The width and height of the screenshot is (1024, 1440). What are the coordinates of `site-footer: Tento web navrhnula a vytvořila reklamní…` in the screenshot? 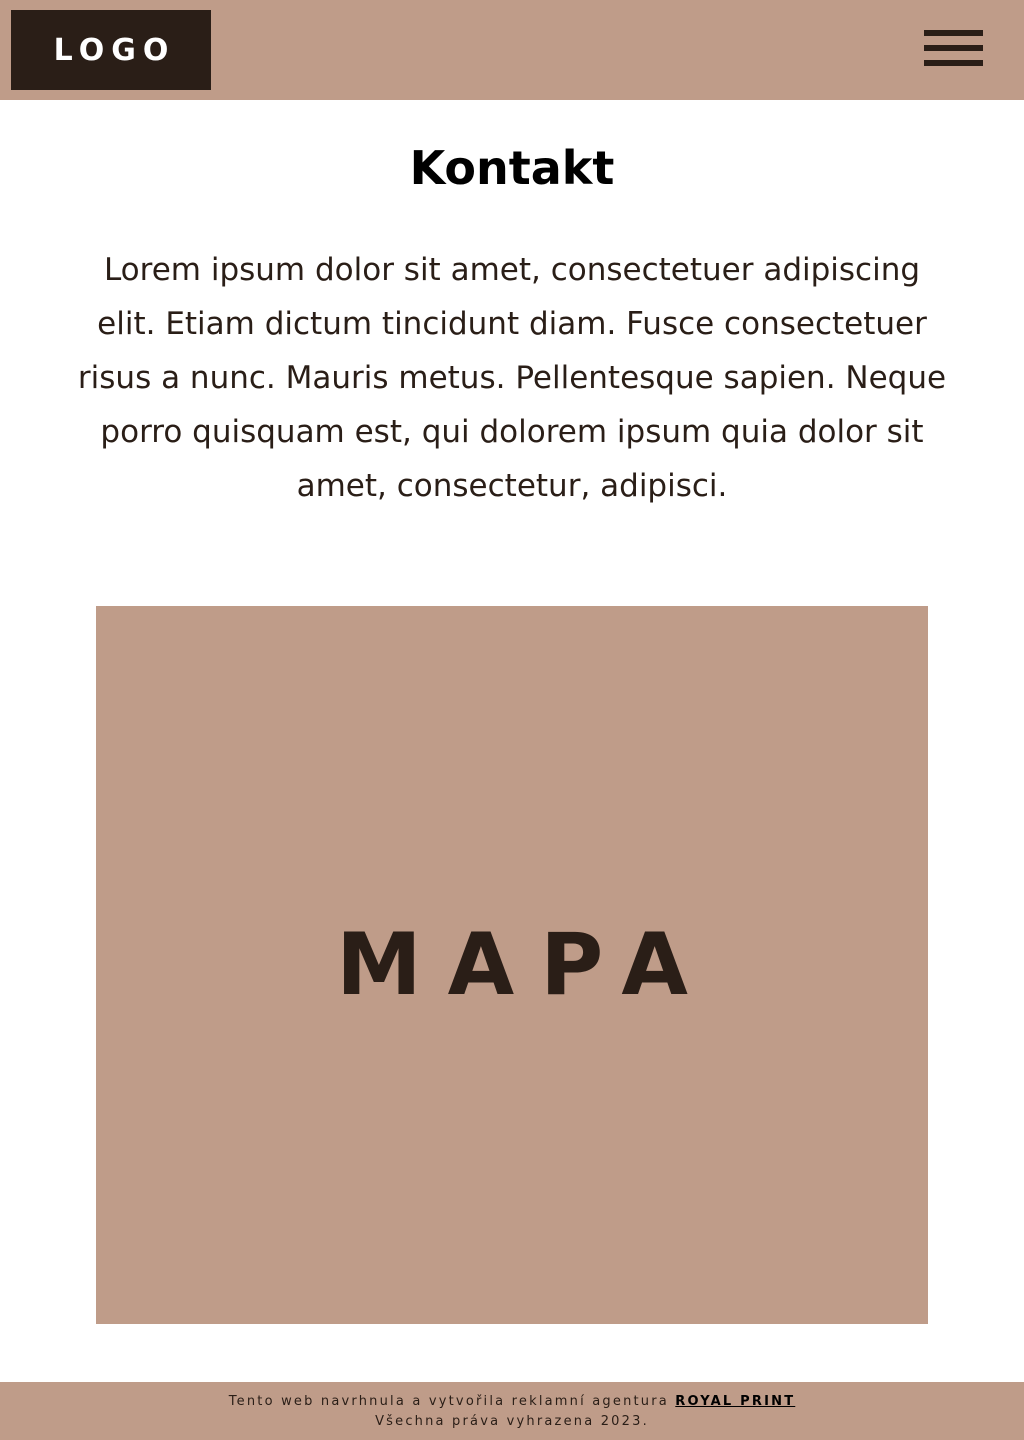 It's located at (512, 1411).